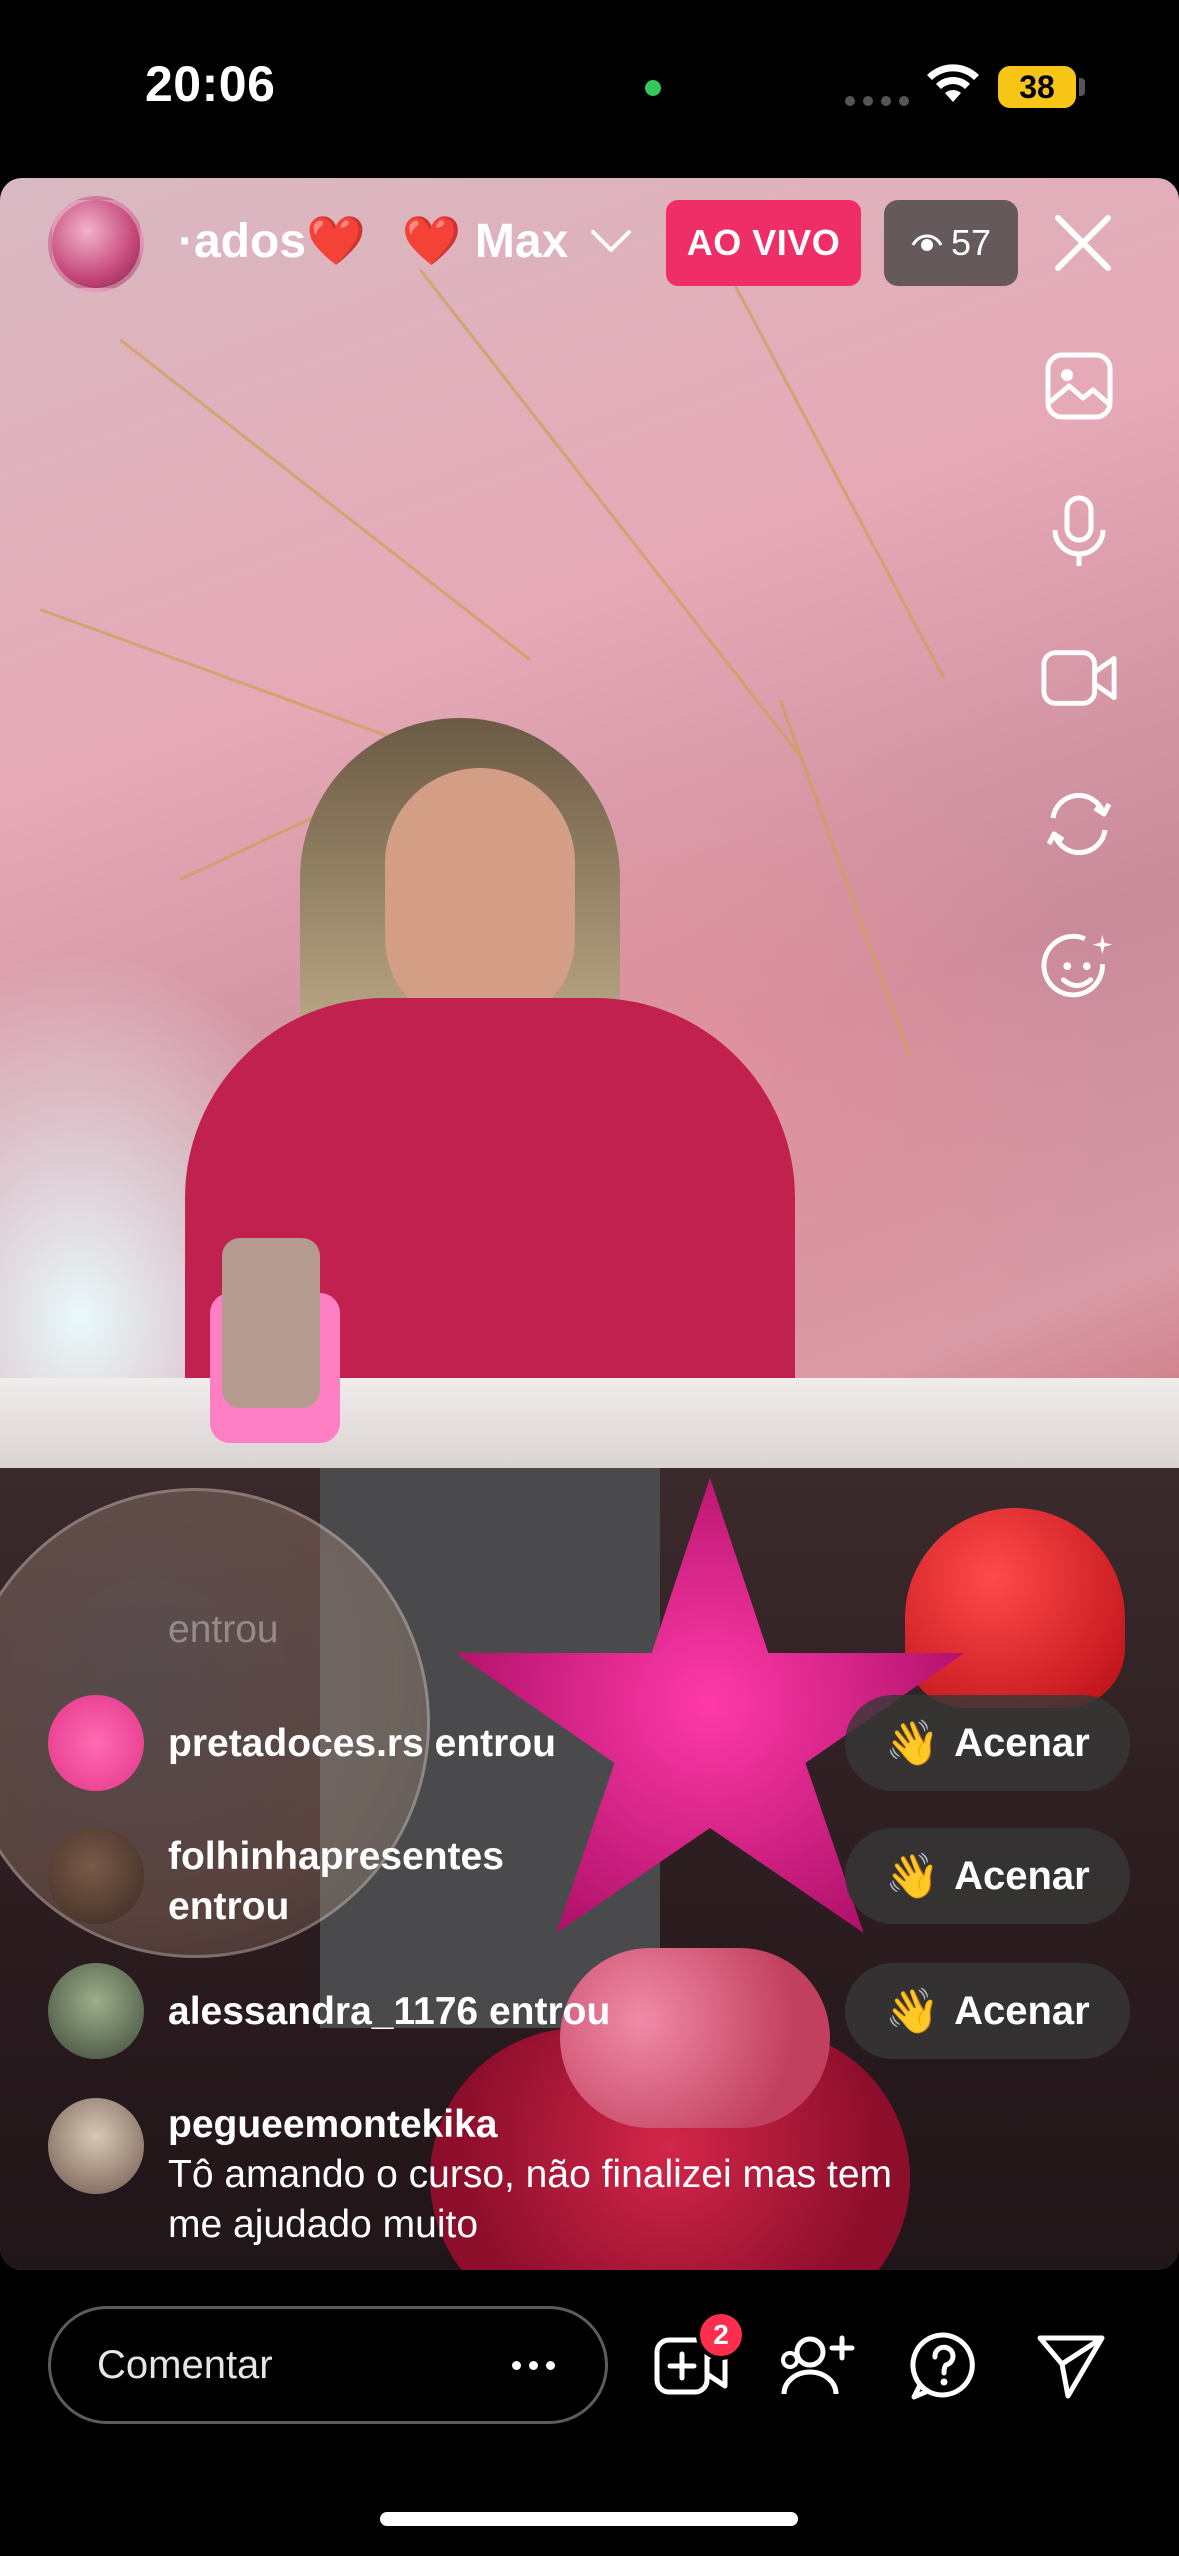  Describe the element at coordinates (276, 1880) in the screenshot. I see `comment-item: folhinhapresentes entrou` at that location.